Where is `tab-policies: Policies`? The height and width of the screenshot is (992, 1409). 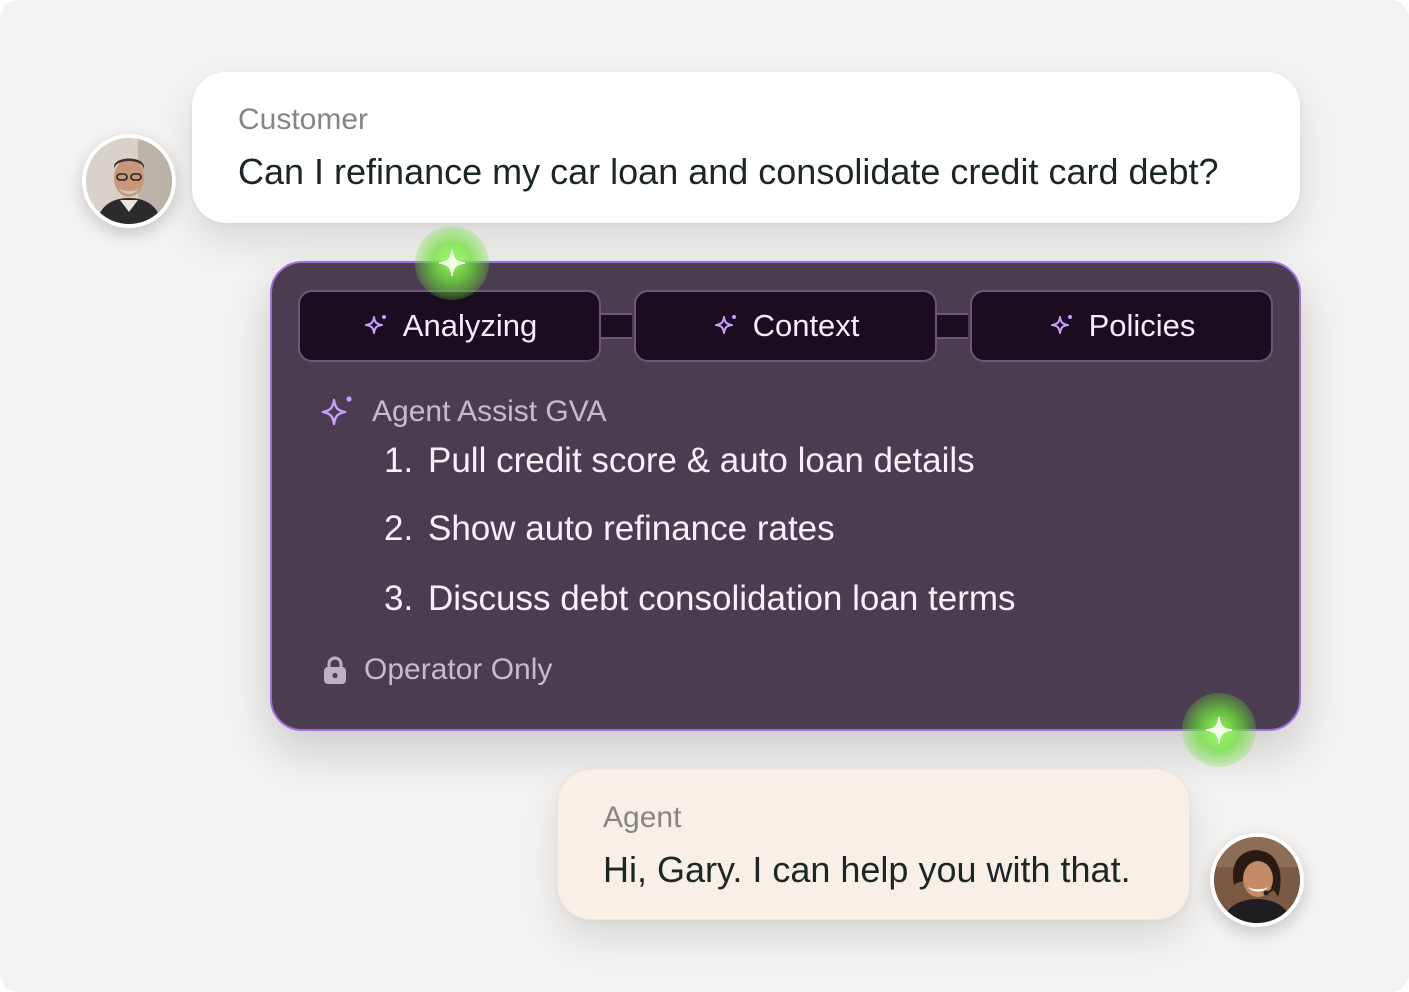
tab-policies: Policies is located at coordinates (1121, 326).